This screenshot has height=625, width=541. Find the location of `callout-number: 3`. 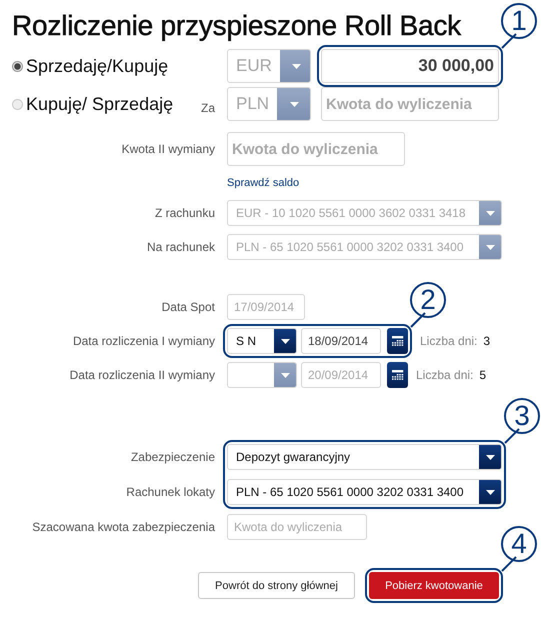

callout-number: 3 is located at coordinates (522, 416).